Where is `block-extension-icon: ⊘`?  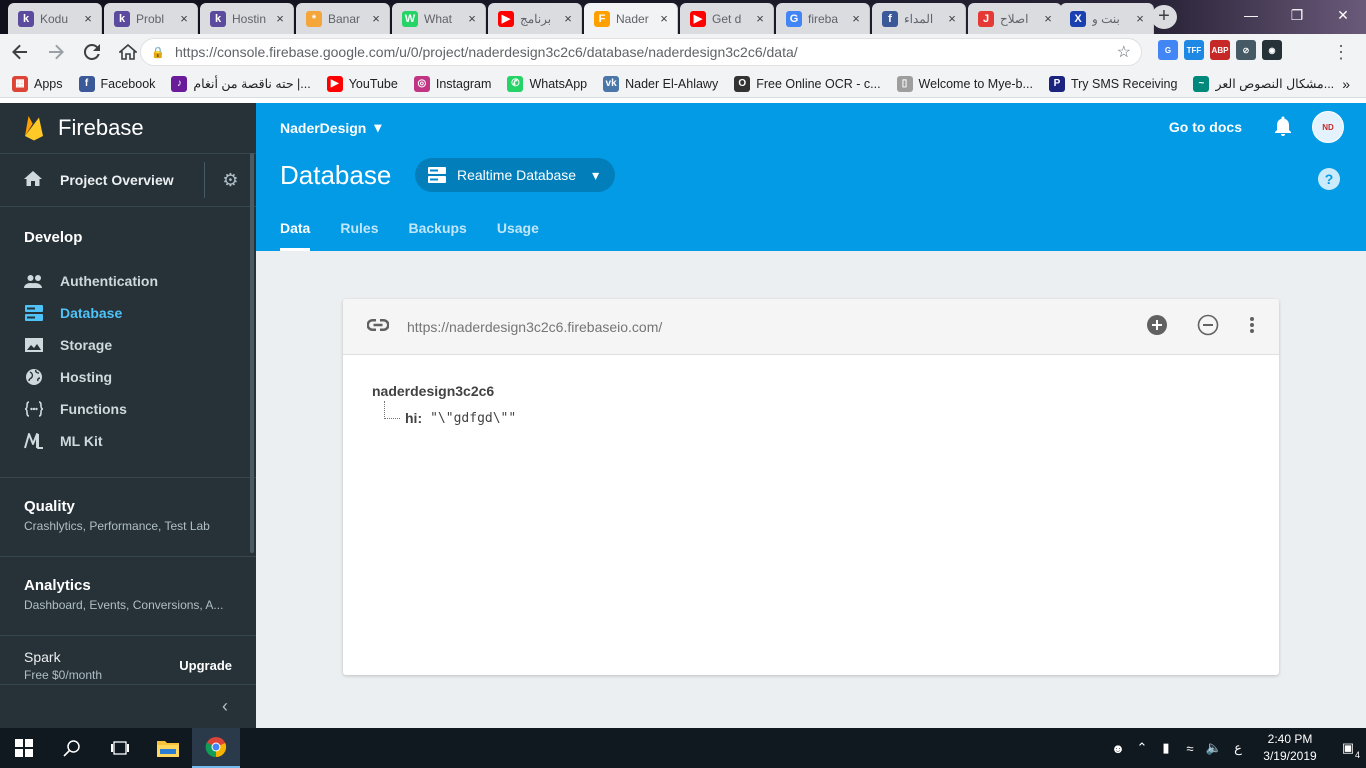
block-extension-icon: ⊘ is located at coordinates (1246, 50).